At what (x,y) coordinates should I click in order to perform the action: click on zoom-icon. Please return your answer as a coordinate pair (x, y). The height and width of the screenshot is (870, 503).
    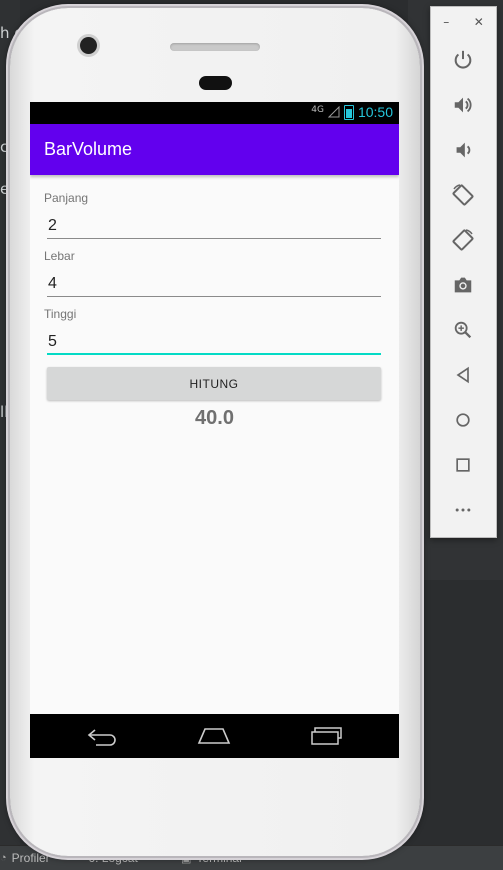
    Looking at the image, I should click on (463, 330).